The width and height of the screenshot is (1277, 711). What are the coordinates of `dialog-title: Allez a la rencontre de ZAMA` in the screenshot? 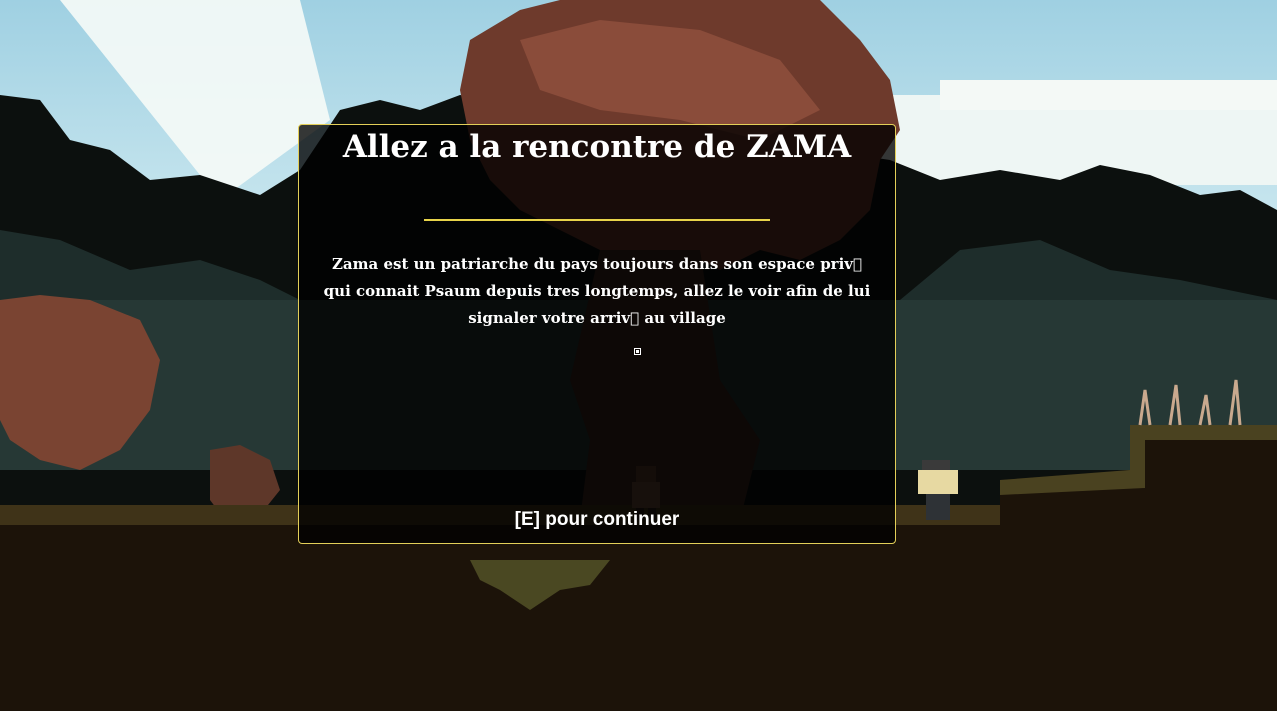 It's located at (597, 147).